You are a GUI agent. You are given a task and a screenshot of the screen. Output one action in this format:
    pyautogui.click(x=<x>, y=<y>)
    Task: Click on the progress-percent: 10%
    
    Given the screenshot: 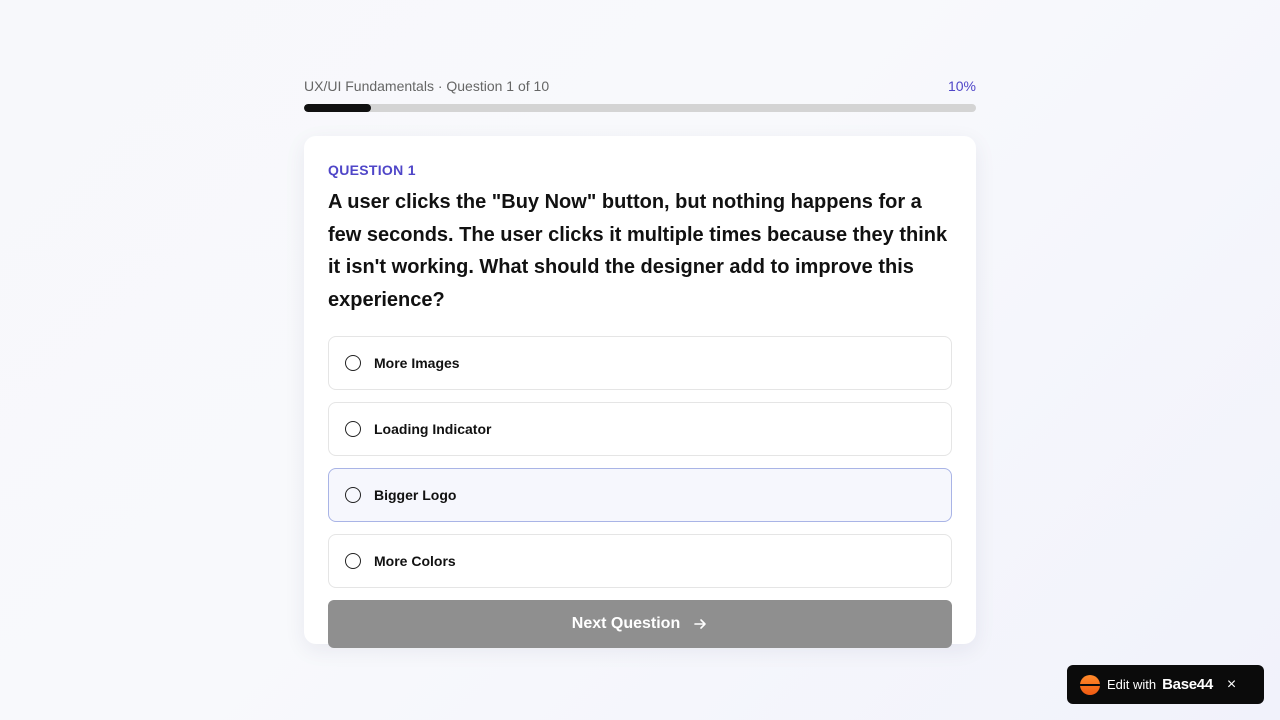 What is the action you would take?
    pyautogui.click(x=961, y=86)
    